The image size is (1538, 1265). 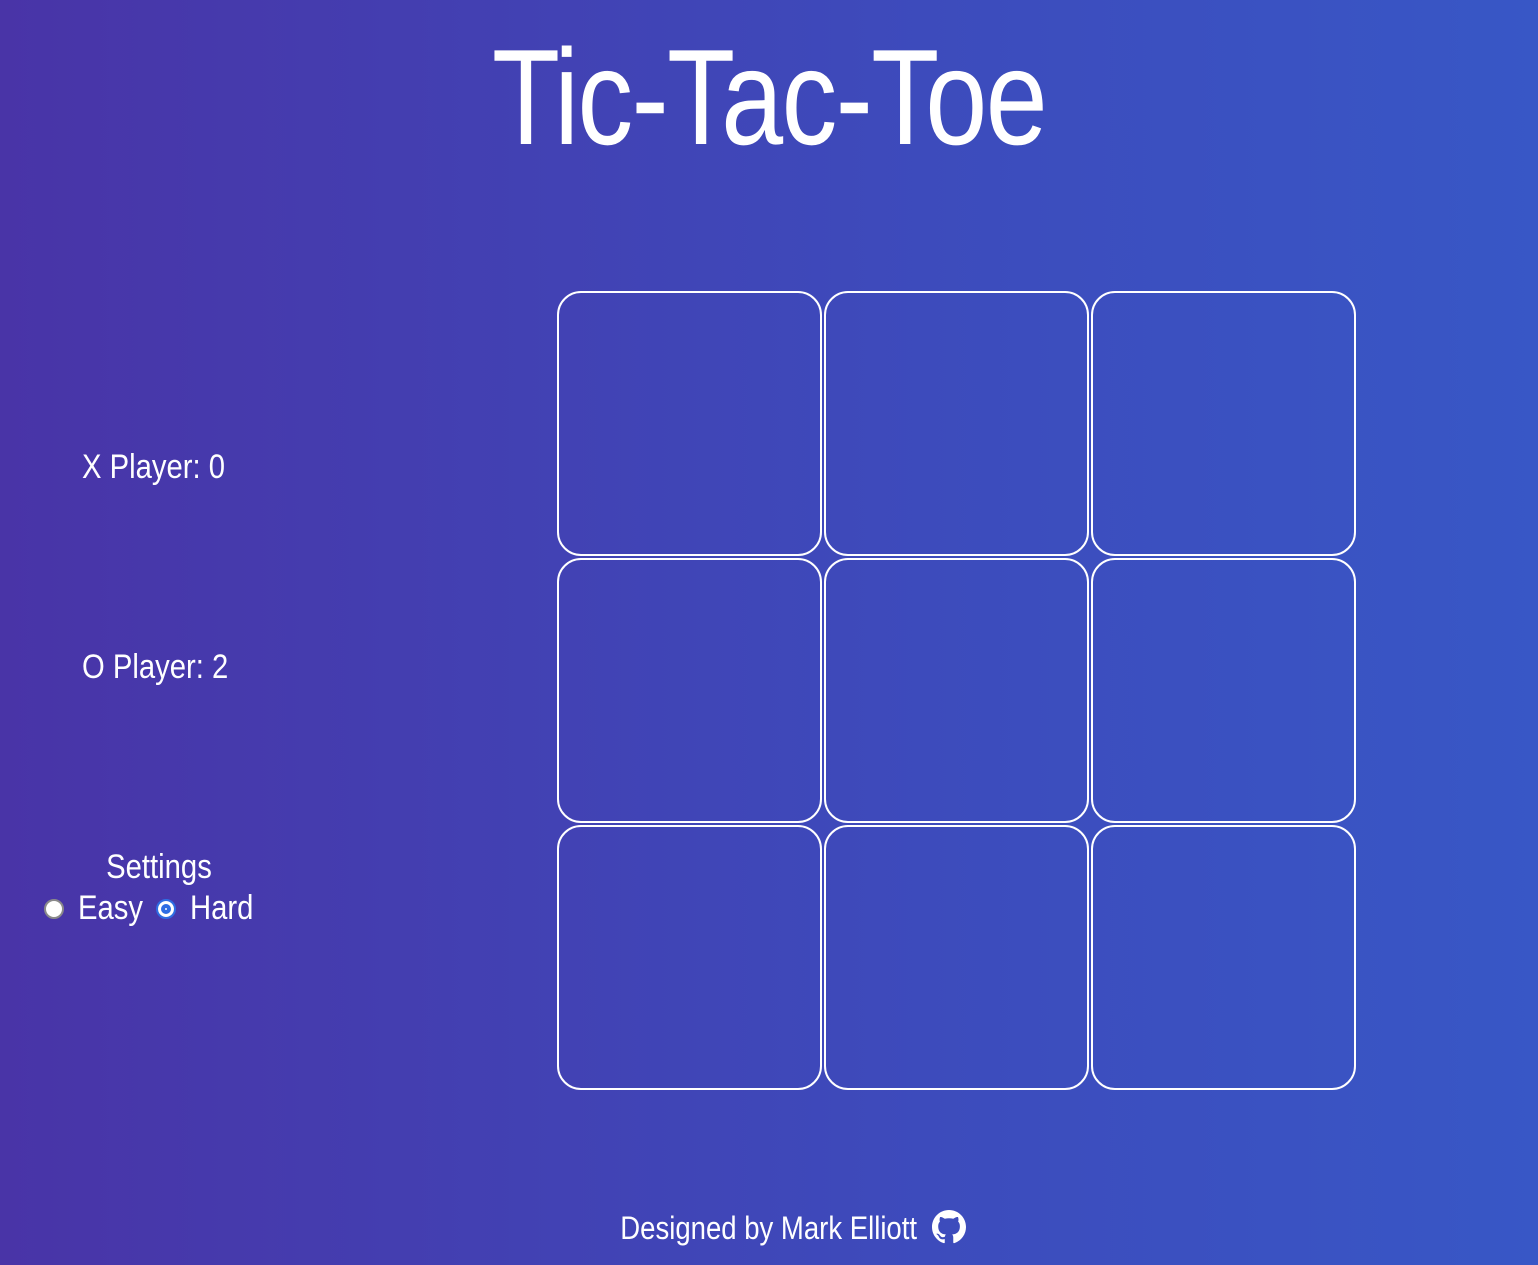 I want to click on footer: Designed by Mark Elliott, so click(x=769, y=1228).